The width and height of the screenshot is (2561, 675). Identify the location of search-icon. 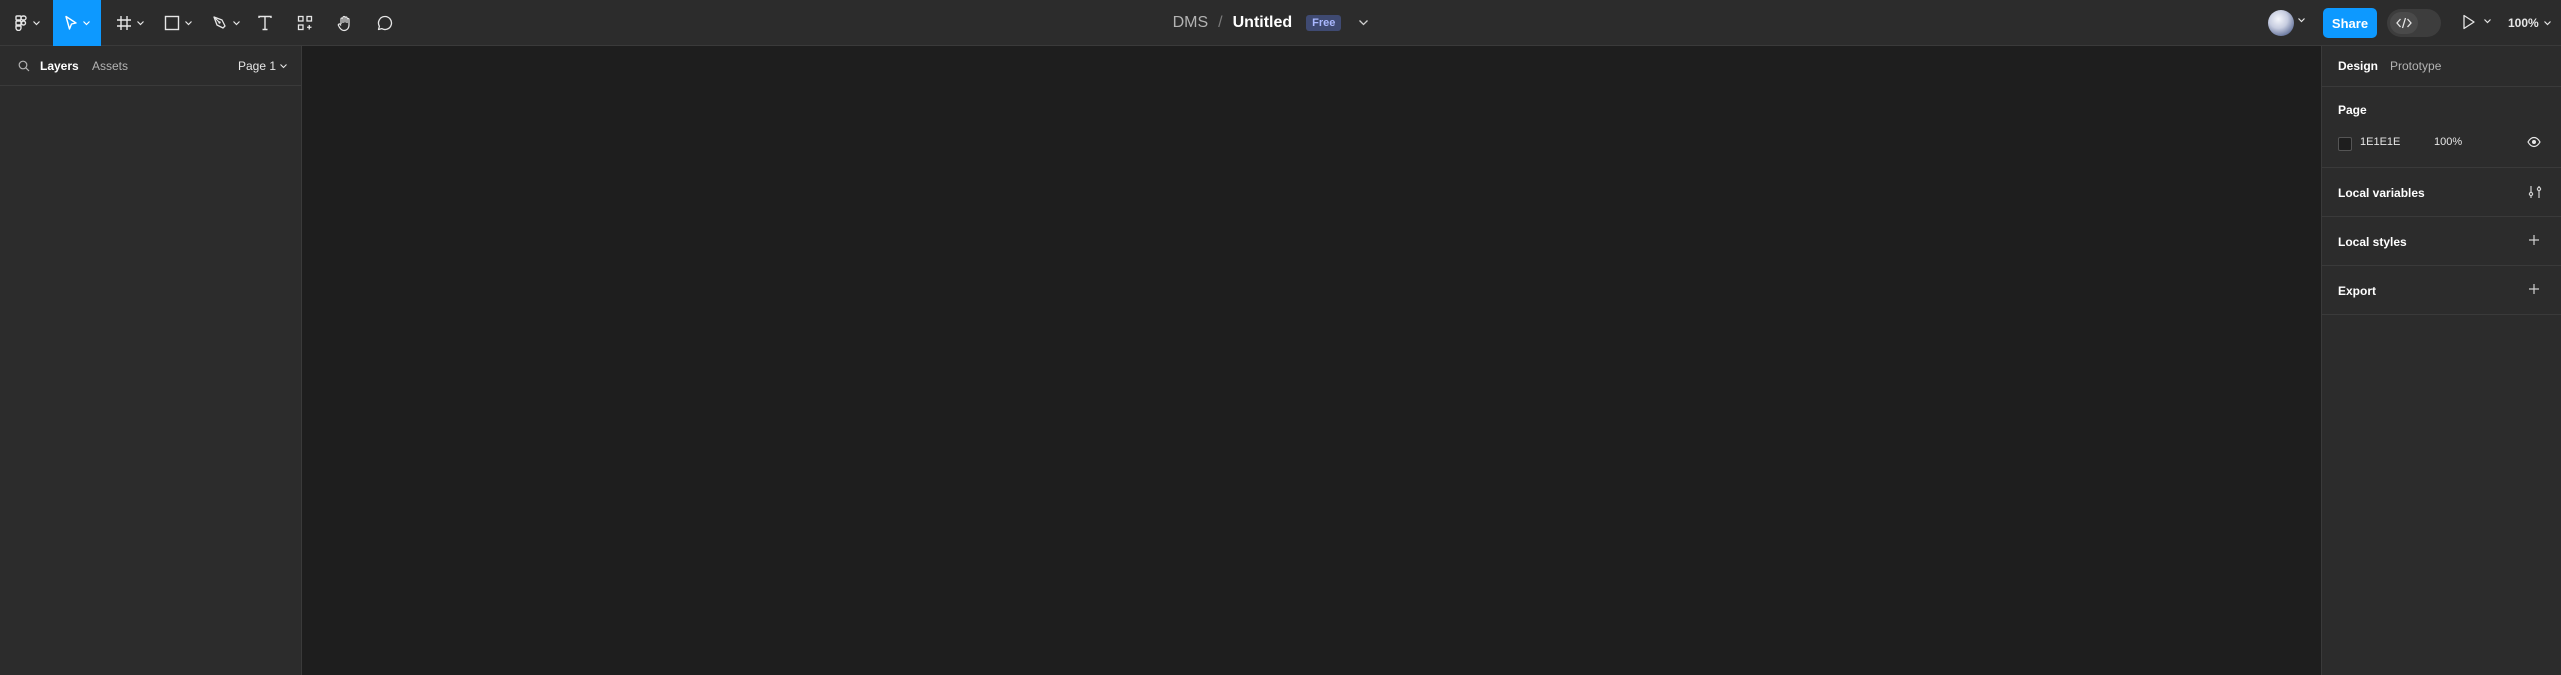
(24, 66).